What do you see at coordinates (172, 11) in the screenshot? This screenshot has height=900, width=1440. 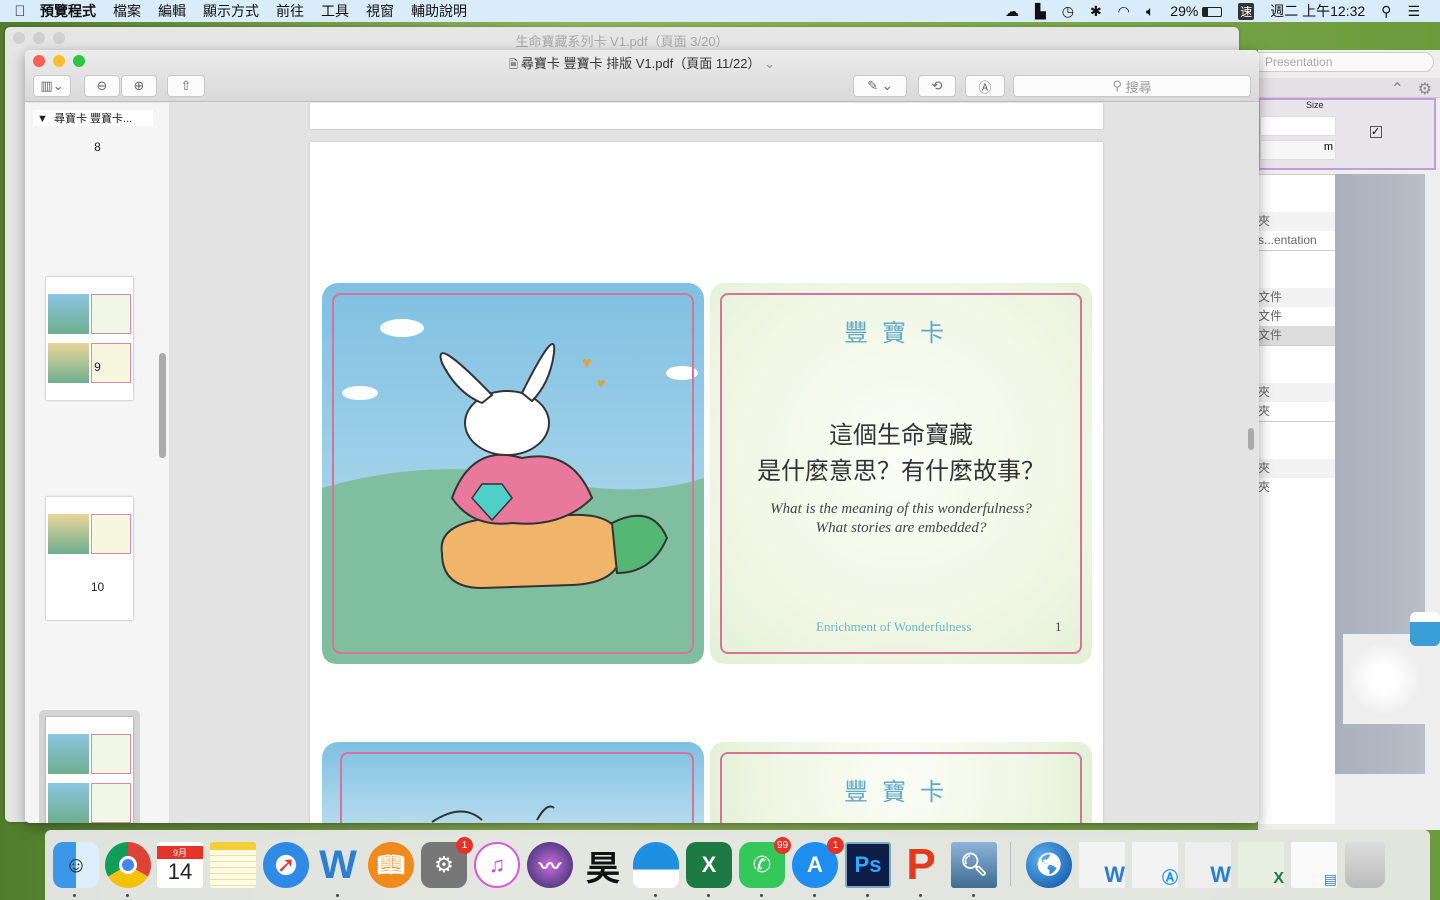 I see `menu-edit: 編輯` at bounding box center [172, 11].